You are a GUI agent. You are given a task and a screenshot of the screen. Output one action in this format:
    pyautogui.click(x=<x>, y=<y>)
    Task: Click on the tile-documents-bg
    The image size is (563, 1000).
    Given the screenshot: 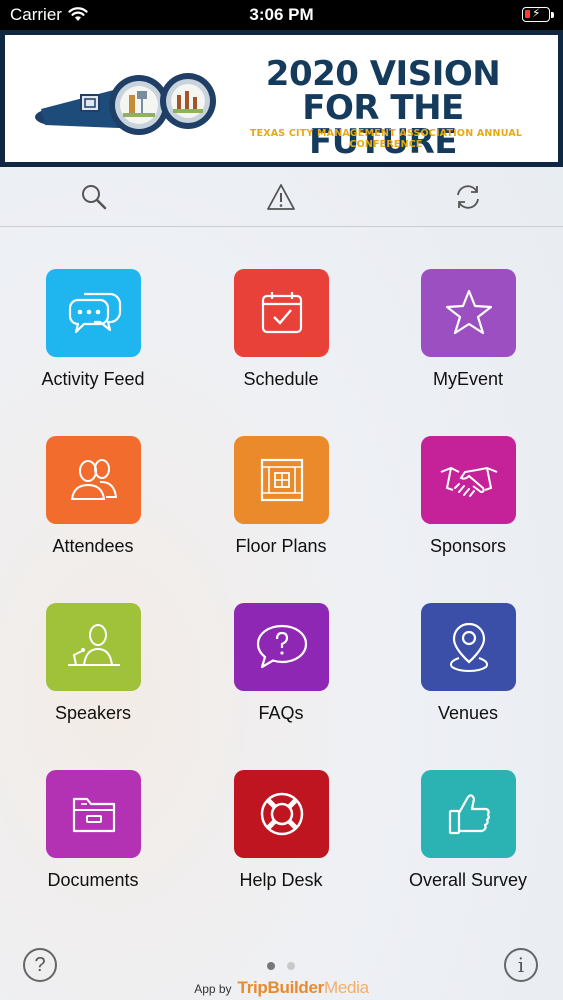 What is the action you would take?
    pyautogui.click(x=93, y=814)
    